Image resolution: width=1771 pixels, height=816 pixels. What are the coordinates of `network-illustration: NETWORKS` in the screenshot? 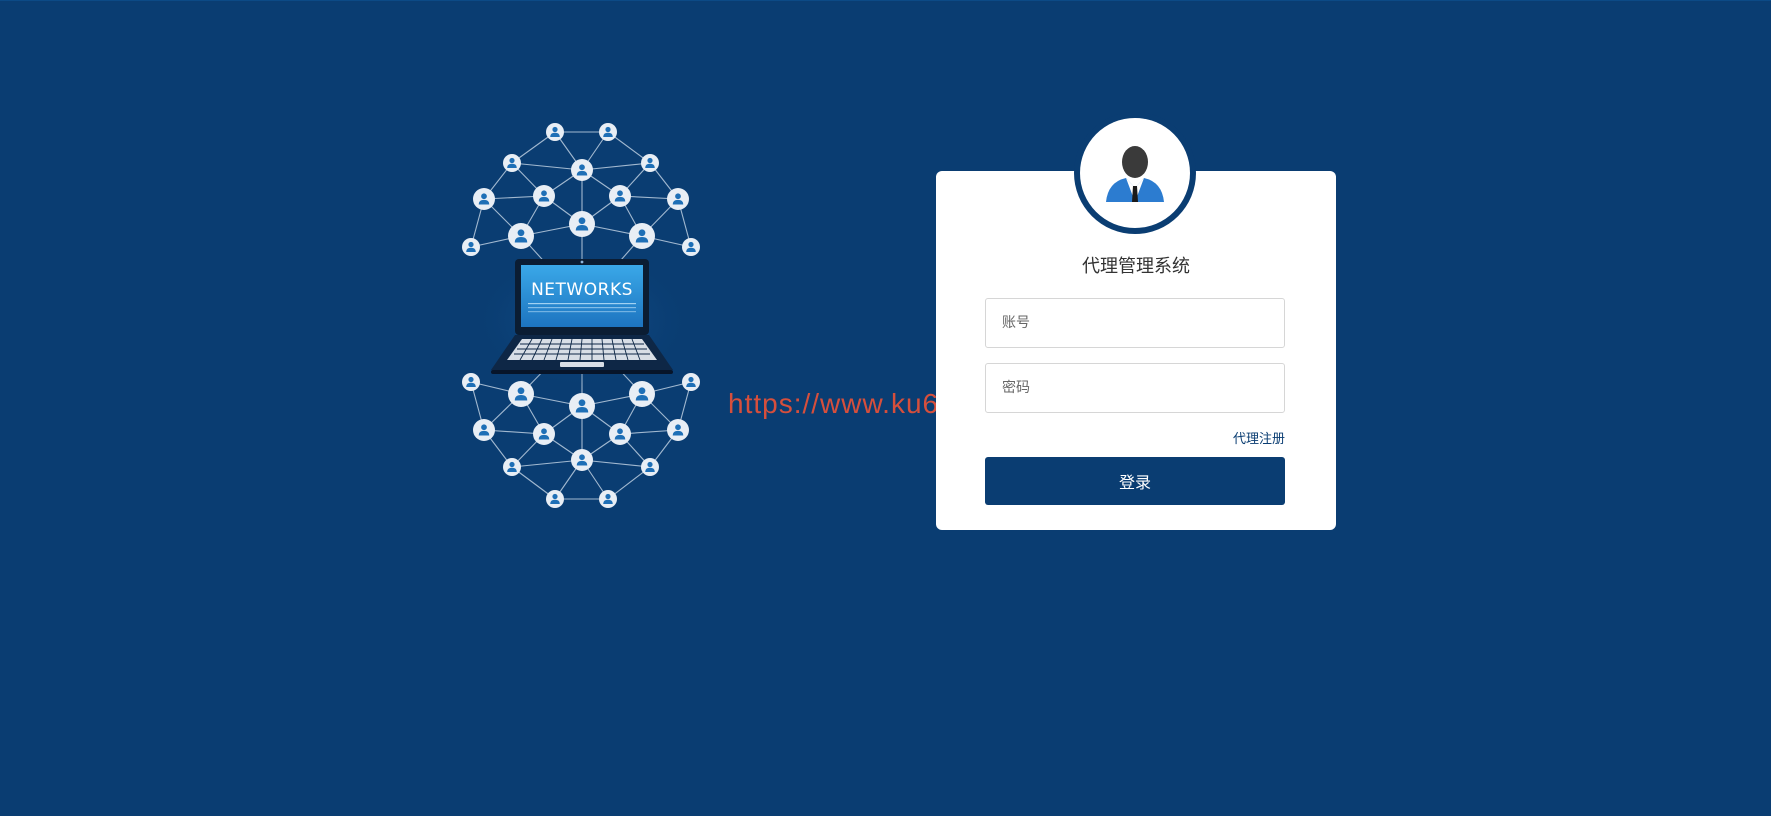 It's located at (590, 342).